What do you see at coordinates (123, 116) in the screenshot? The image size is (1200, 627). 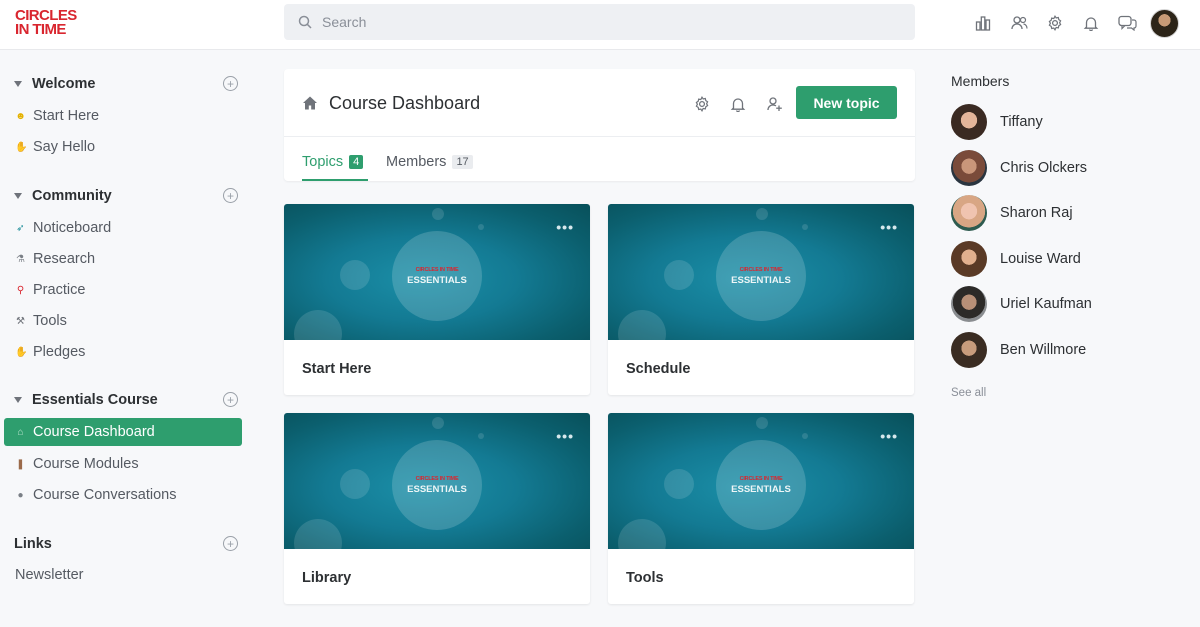 I see `sidebar-item-start-here: ☻ Start Here` at bounding box center [123, 116].